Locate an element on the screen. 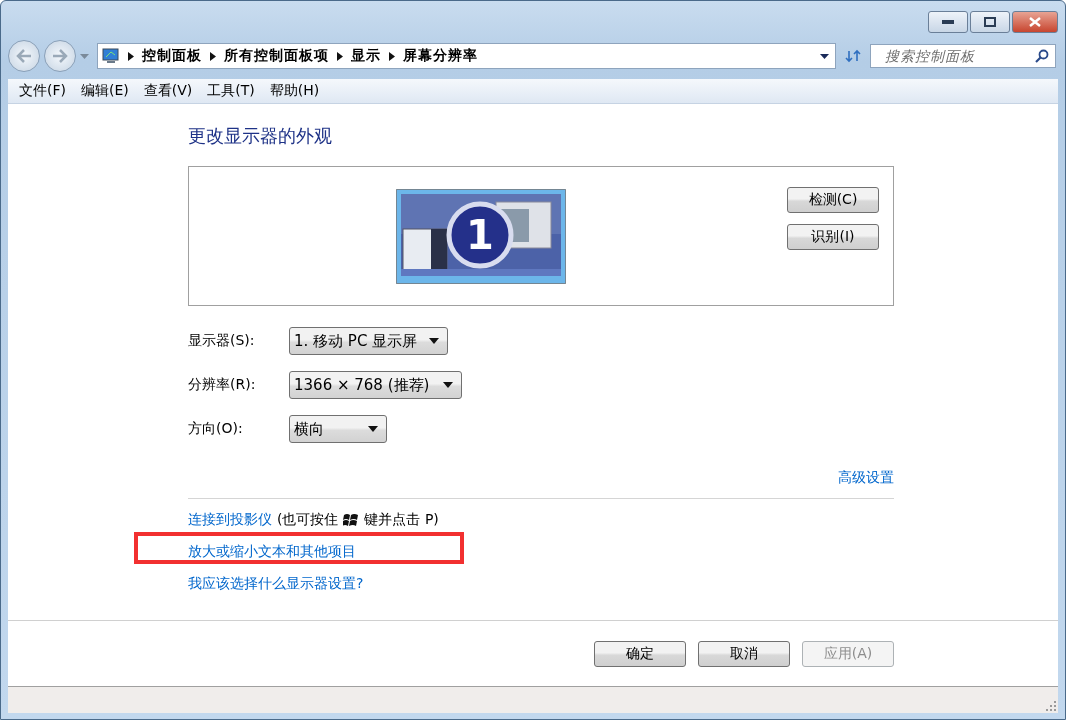 Image resolution: width=1066 pixels, height=720 pixels. minimize-button is located at coordinates (948, 22).